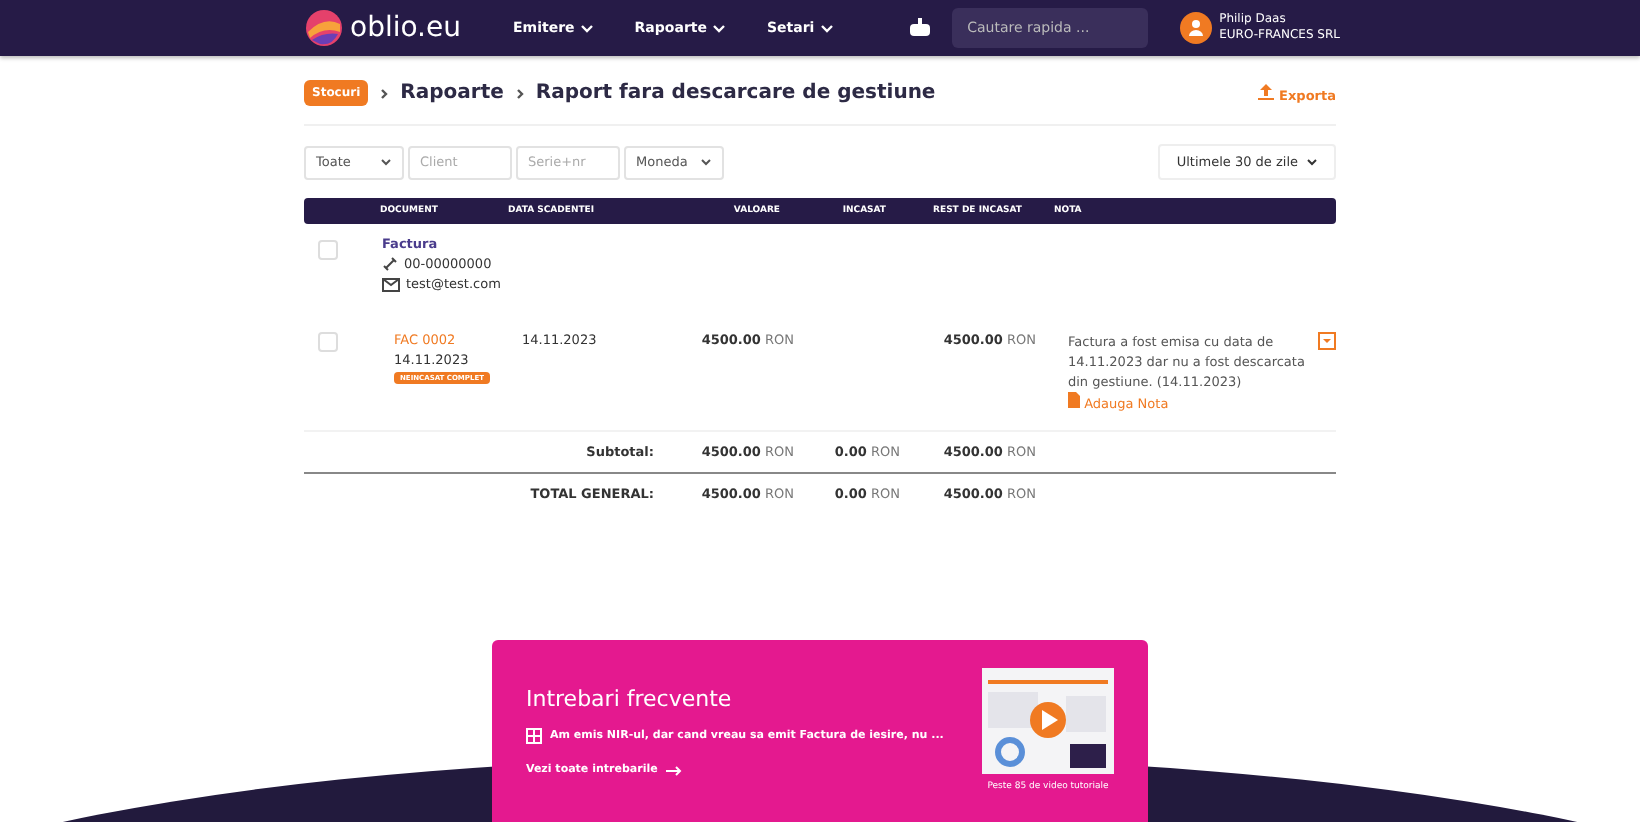  What do you see at coordinates (1048, 721) in the screenshot?
I see `video-thumbnail` at bounding box center [1048, 721].